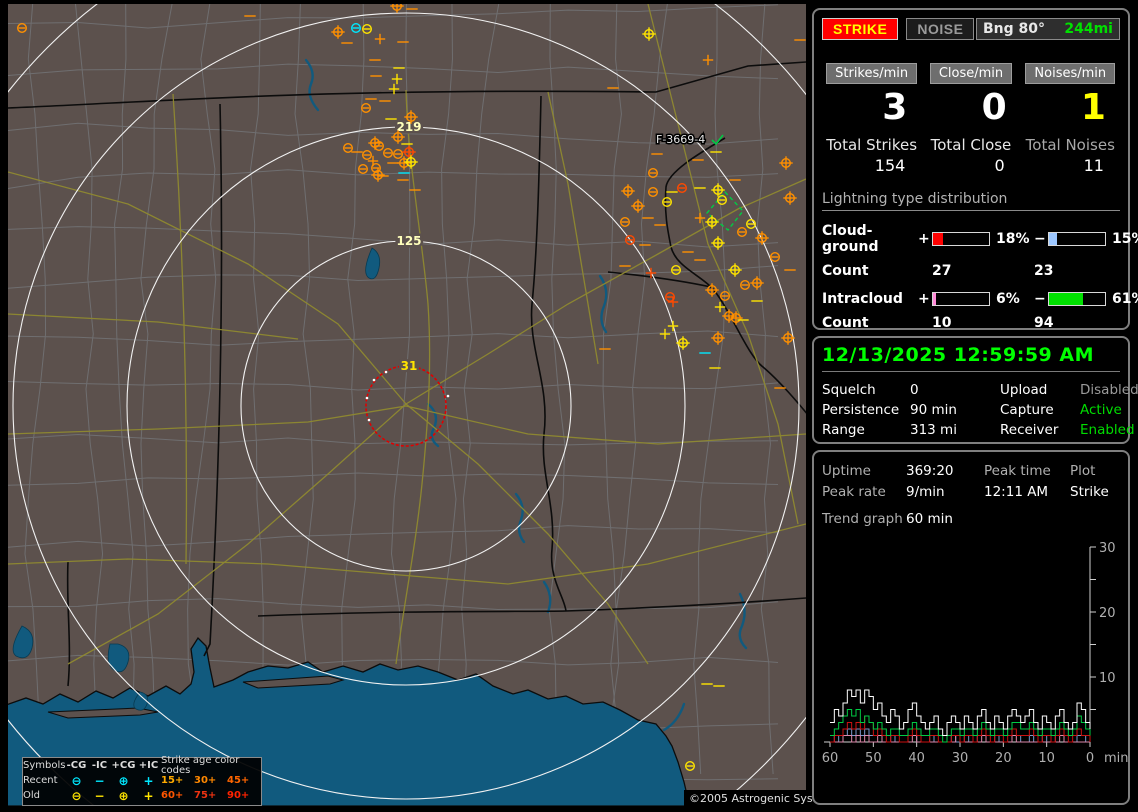  I want to click on ic-neg-pct: 61%, so click(1125, 298).